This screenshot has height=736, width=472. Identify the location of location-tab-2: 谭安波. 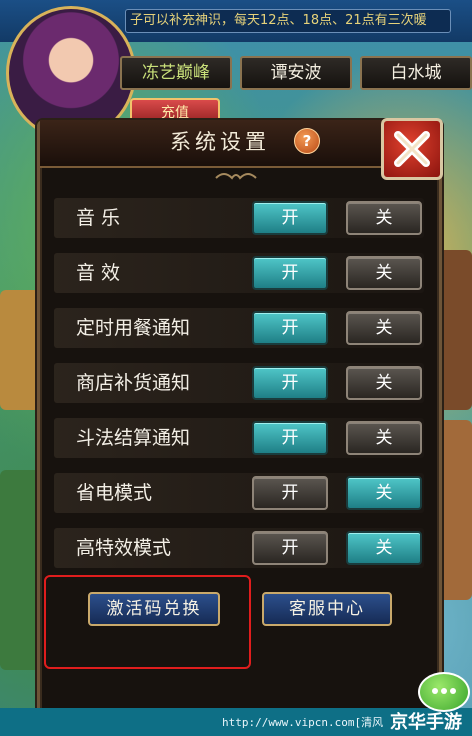
(296, 73).